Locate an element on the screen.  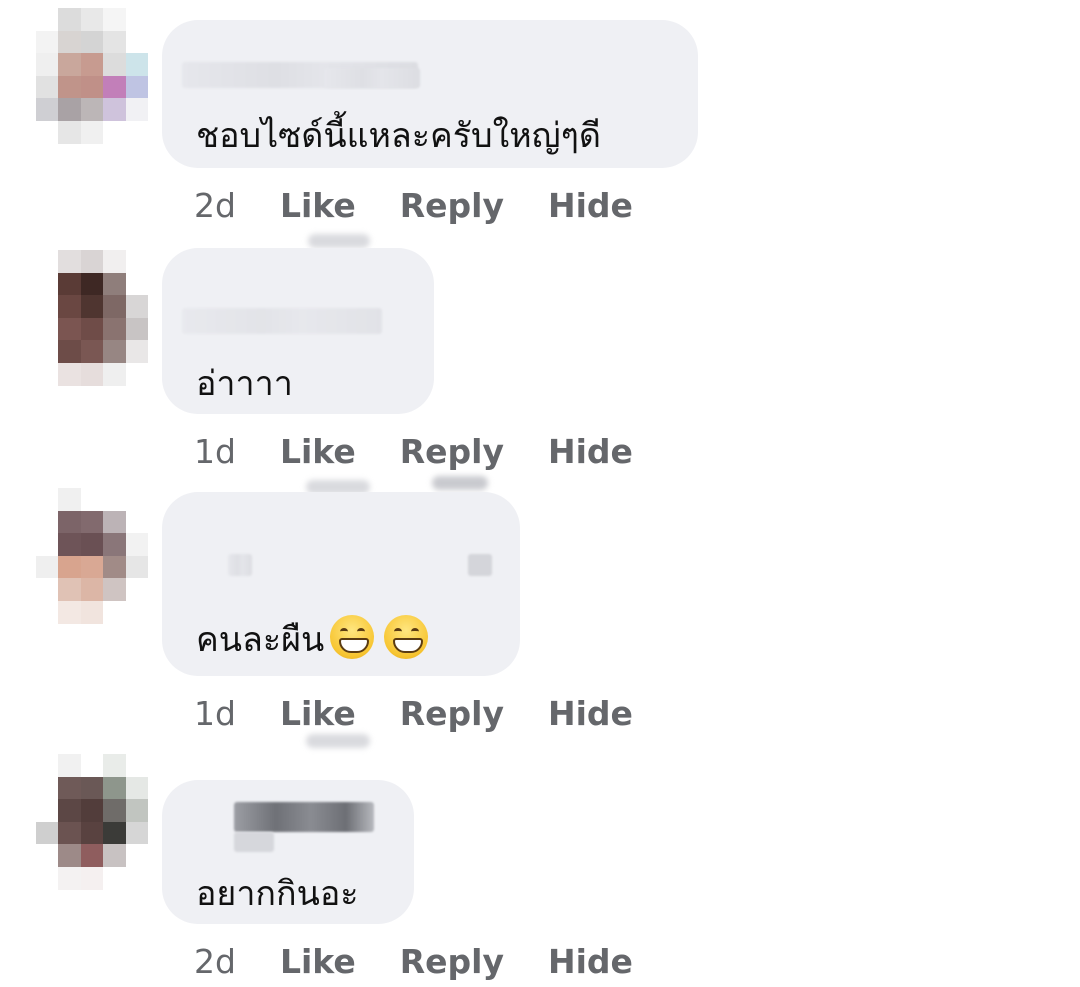
comment-bubble: อ่าาาา is located at coordinates (298, 331).